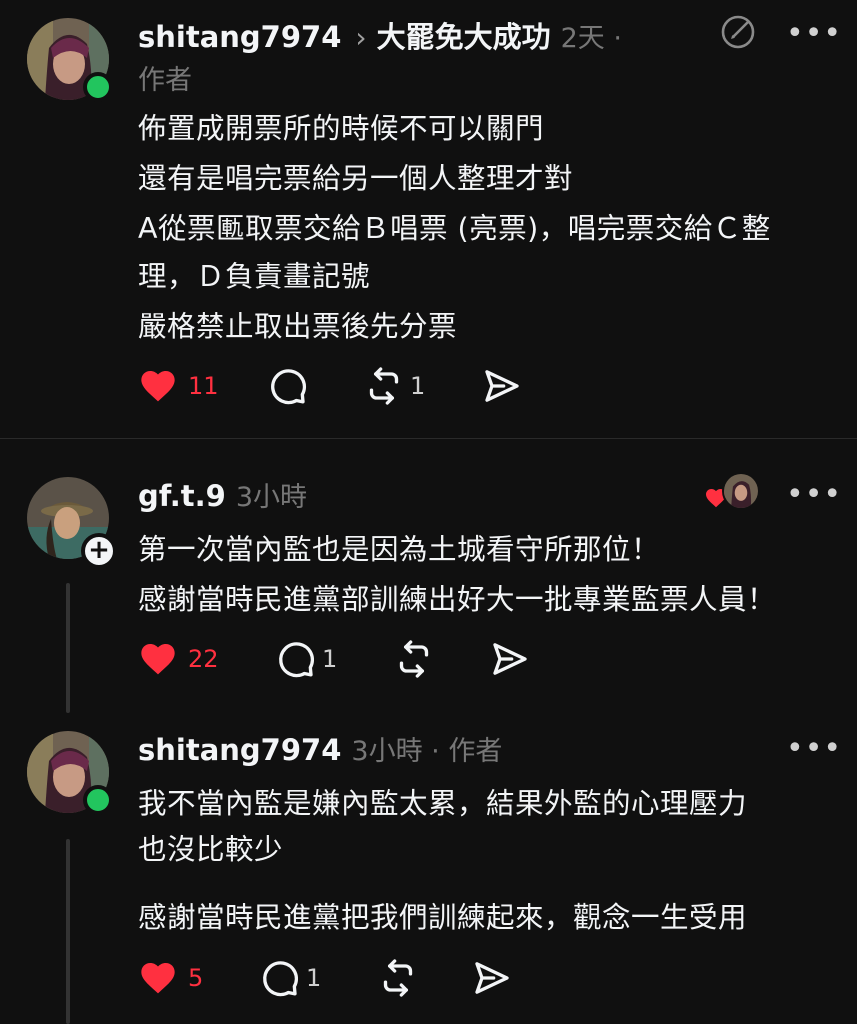  Describe the element at coordinates (203, 386) in the screenshot. I see `like-count: 11` at that location.